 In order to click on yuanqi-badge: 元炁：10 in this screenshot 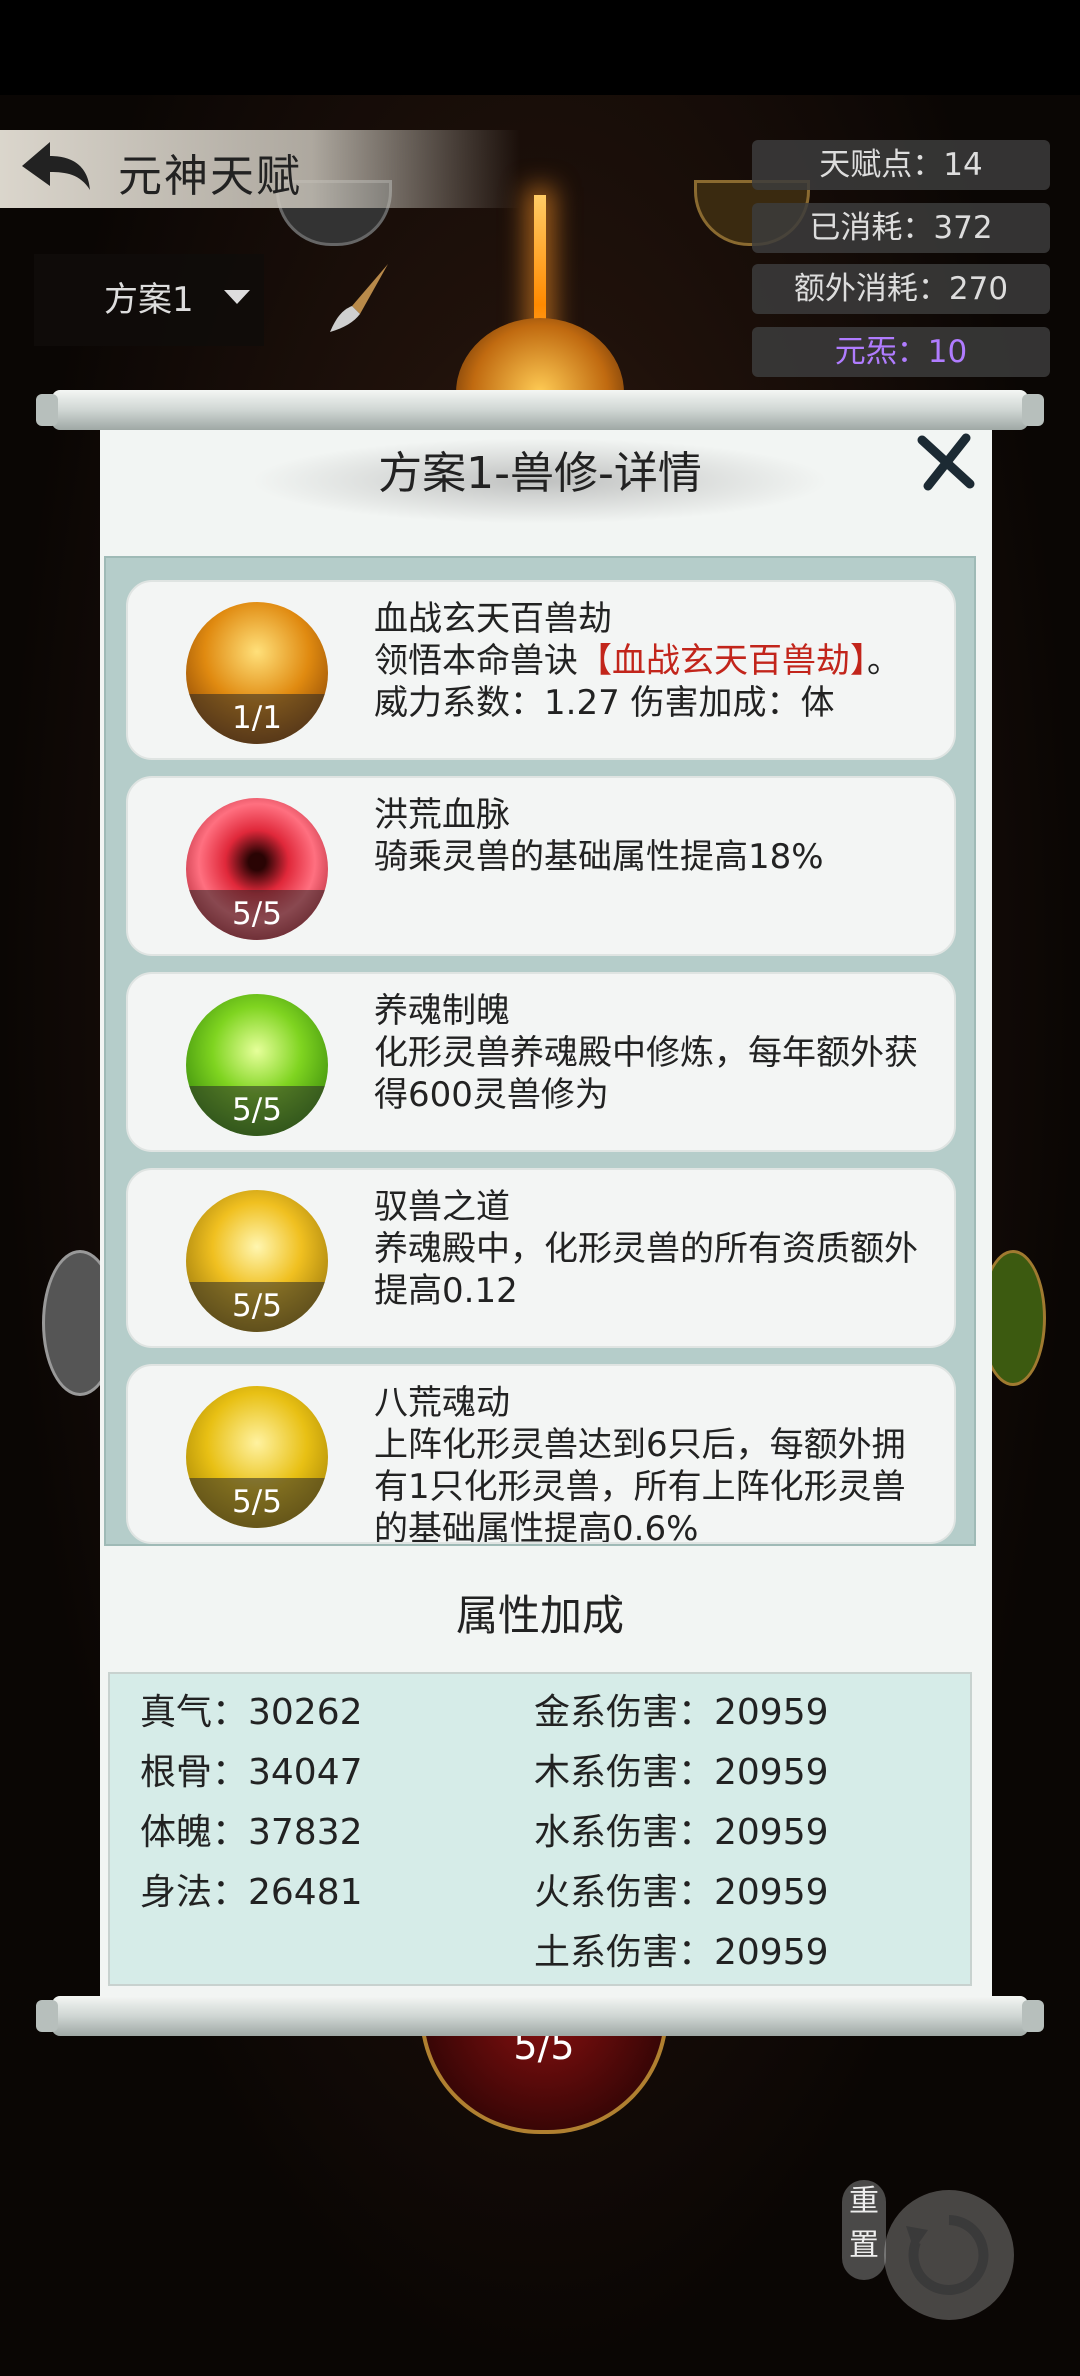, I will do `click(901, 352)`.